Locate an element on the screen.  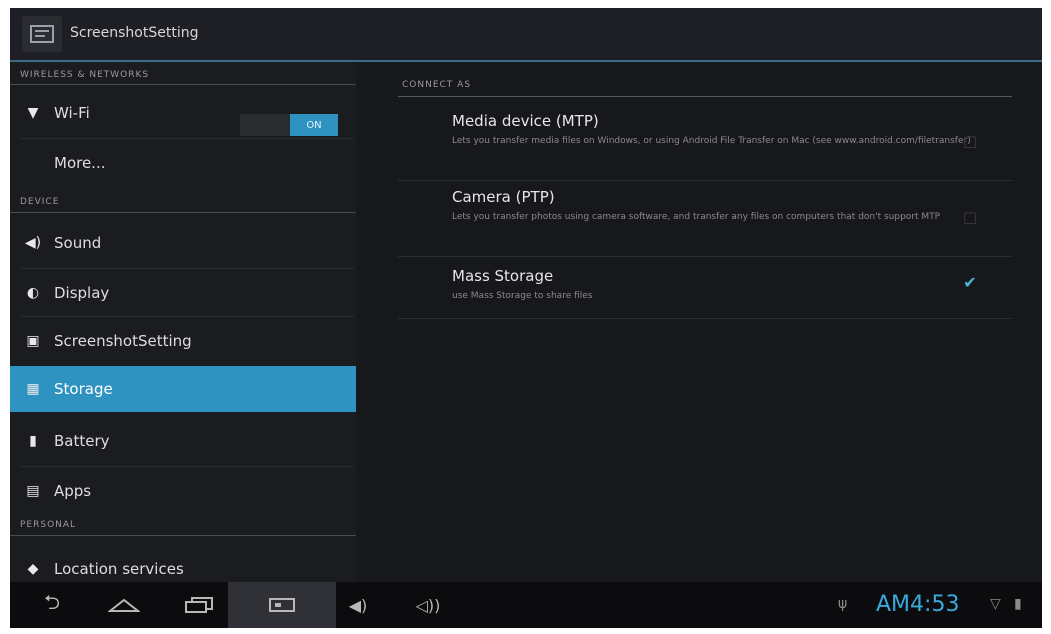
volume-down-icon: ◀) is located at coordinates (358, 605).